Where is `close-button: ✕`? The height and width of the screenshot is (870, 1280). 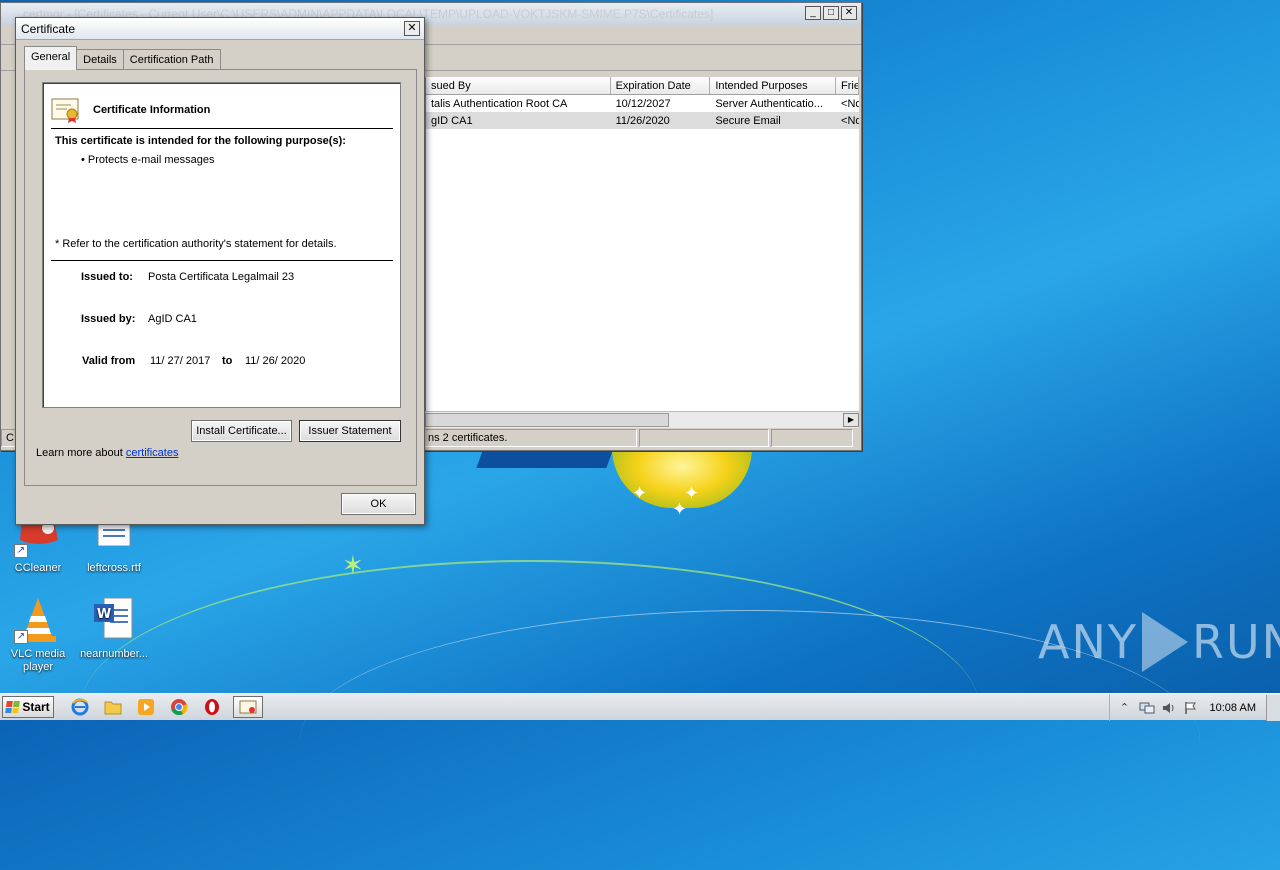
close-button: ✕ is located at coordinates (849, 13).